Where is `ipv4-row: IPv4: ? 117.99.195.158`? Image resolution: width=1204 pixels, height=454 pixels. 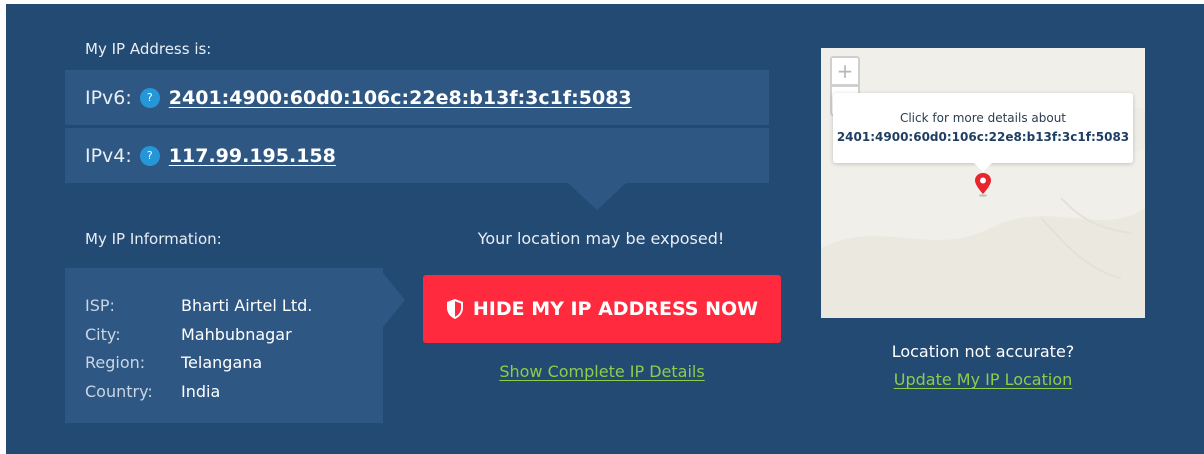
ipv4-row: IPv4: ? 117.99.195.158 is located at coordinates (417, 155).